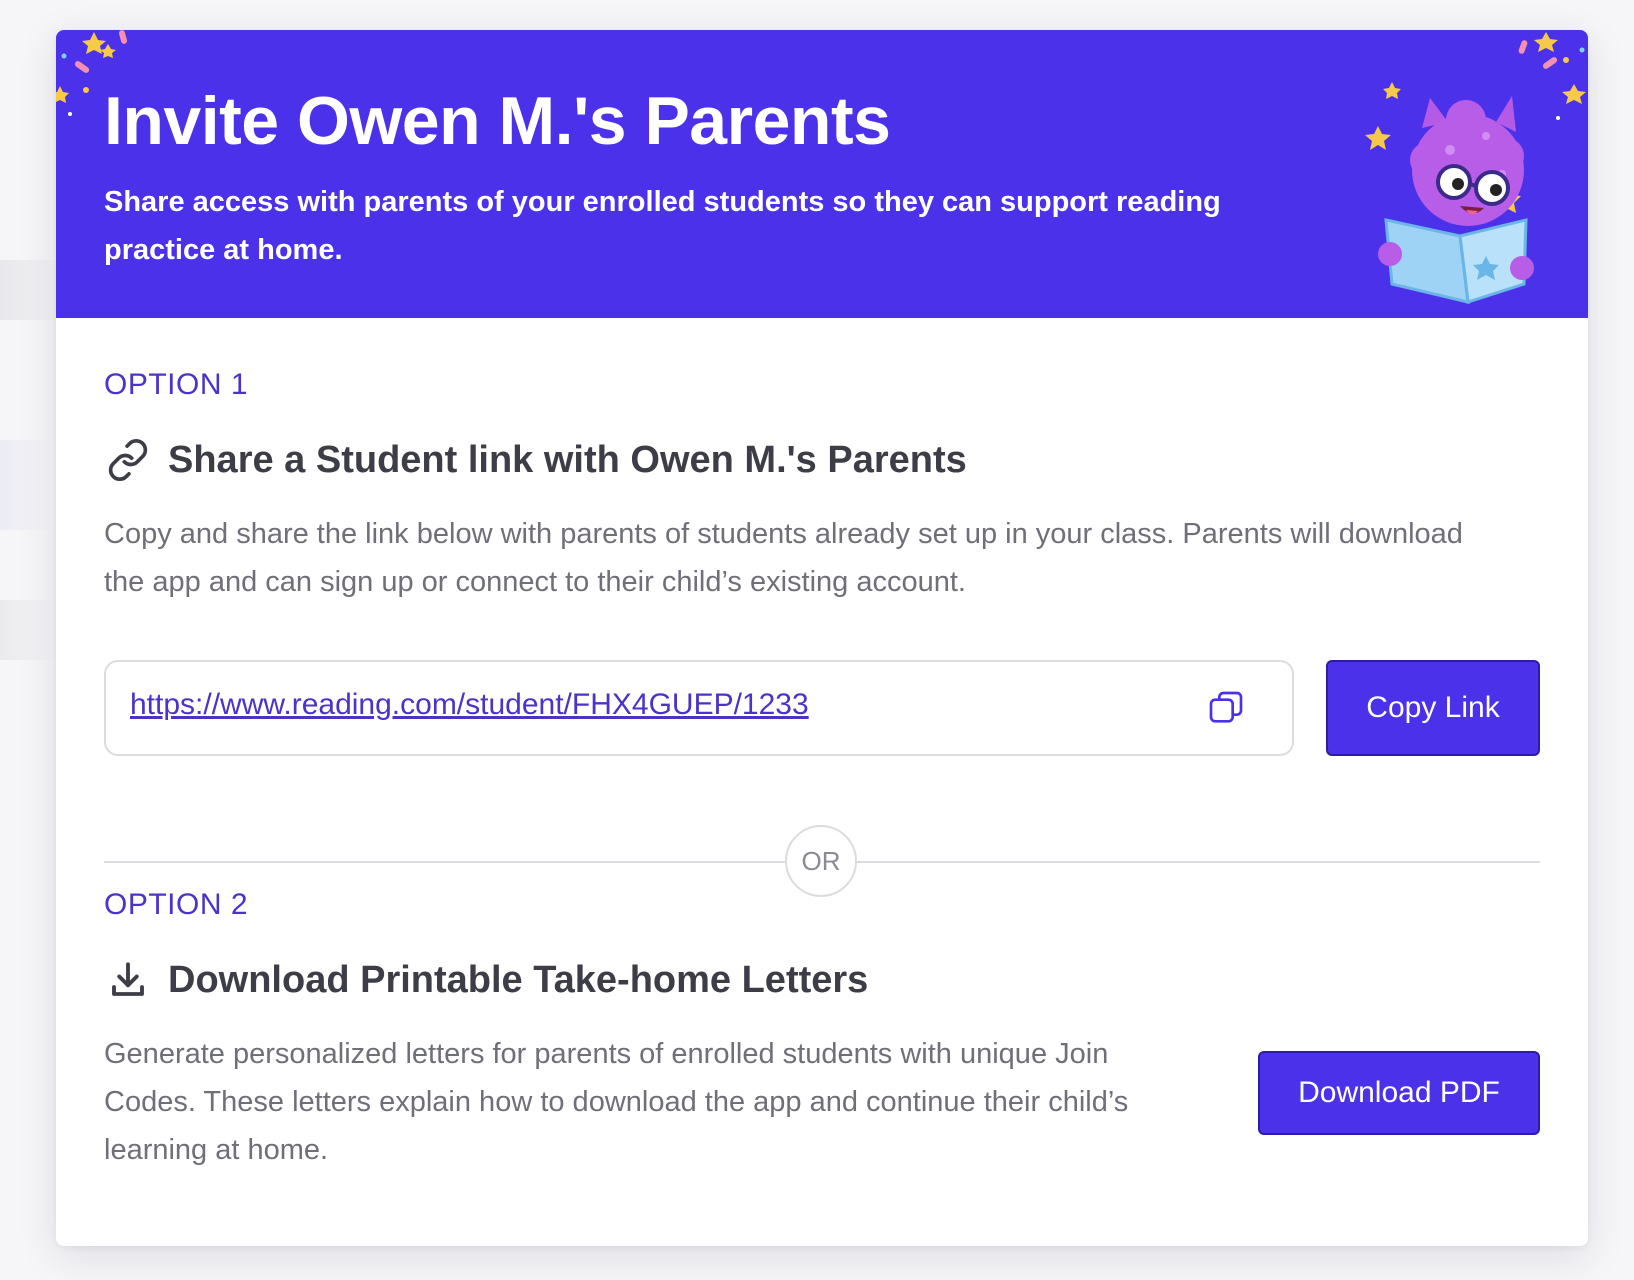  Describe the element at coordinates (497, 121) in the screenshot. I see `modal-title: Invite Owen M.'s Parents` at that location.